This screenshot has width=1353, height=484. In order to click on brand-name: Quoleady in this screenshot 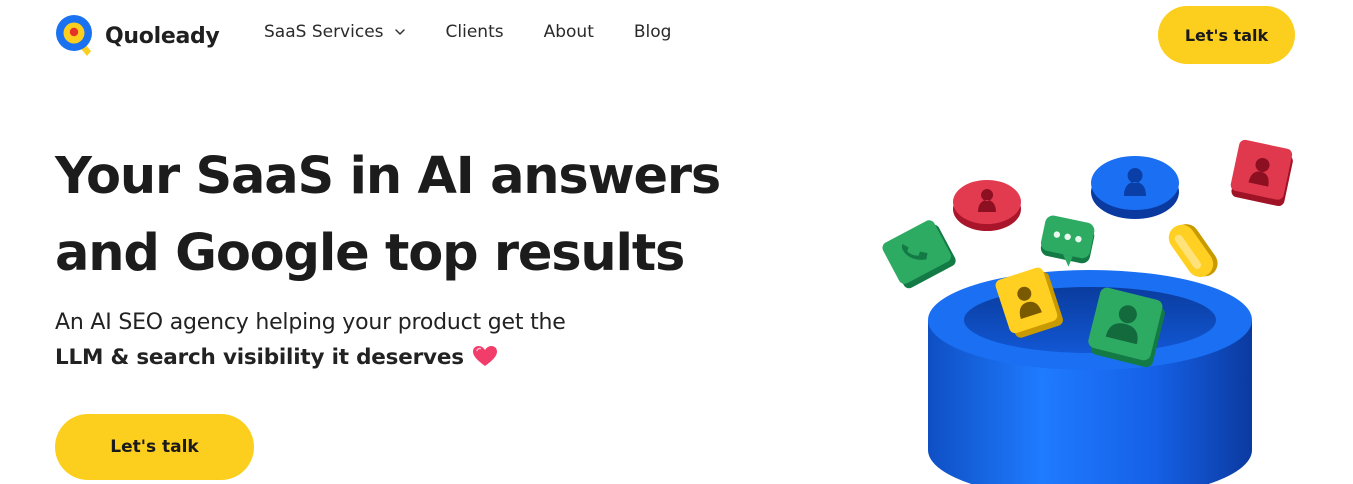, I will do `click(162, 36)`.